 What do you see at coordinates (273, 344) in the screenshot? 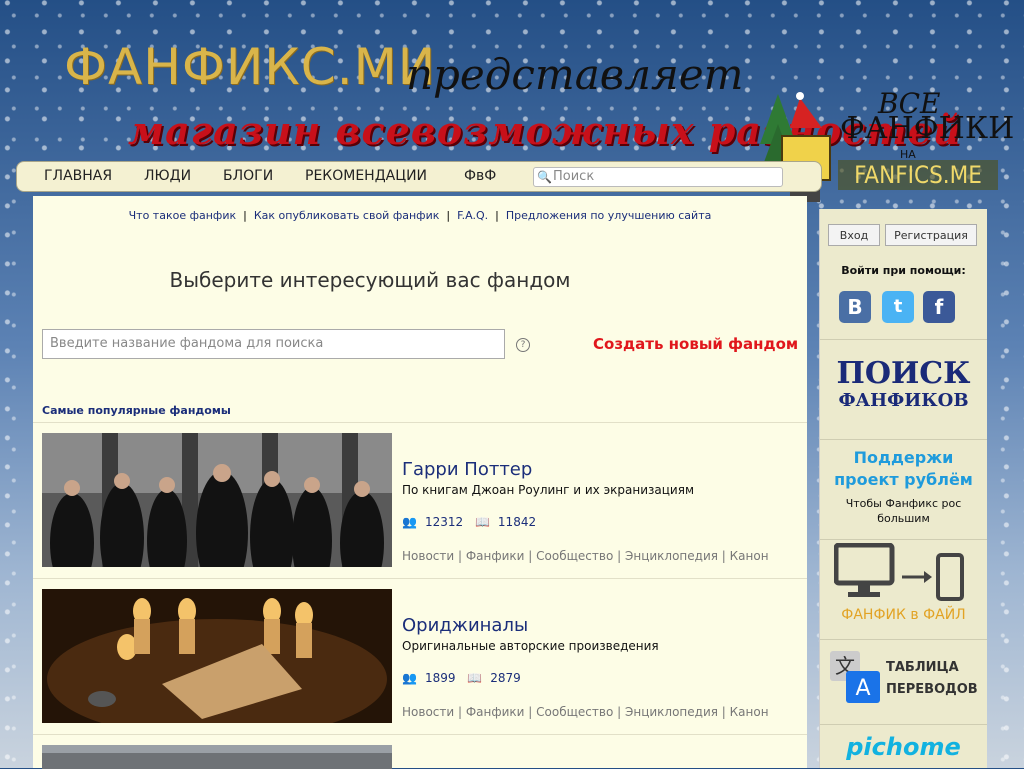
I see `fandom-search-input: Введите название фандома для поиска` at bounding box center [273, 344].